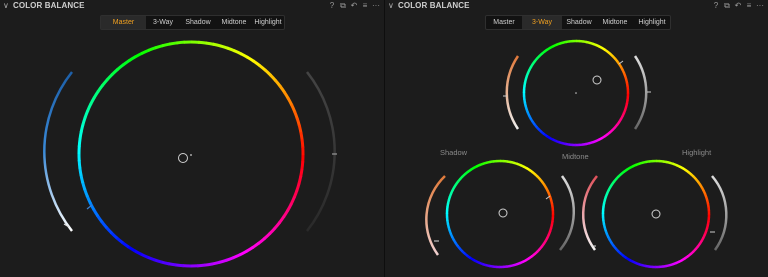 The image size is (768, 277). I want to click on midtone-puck, so click(597, 80).